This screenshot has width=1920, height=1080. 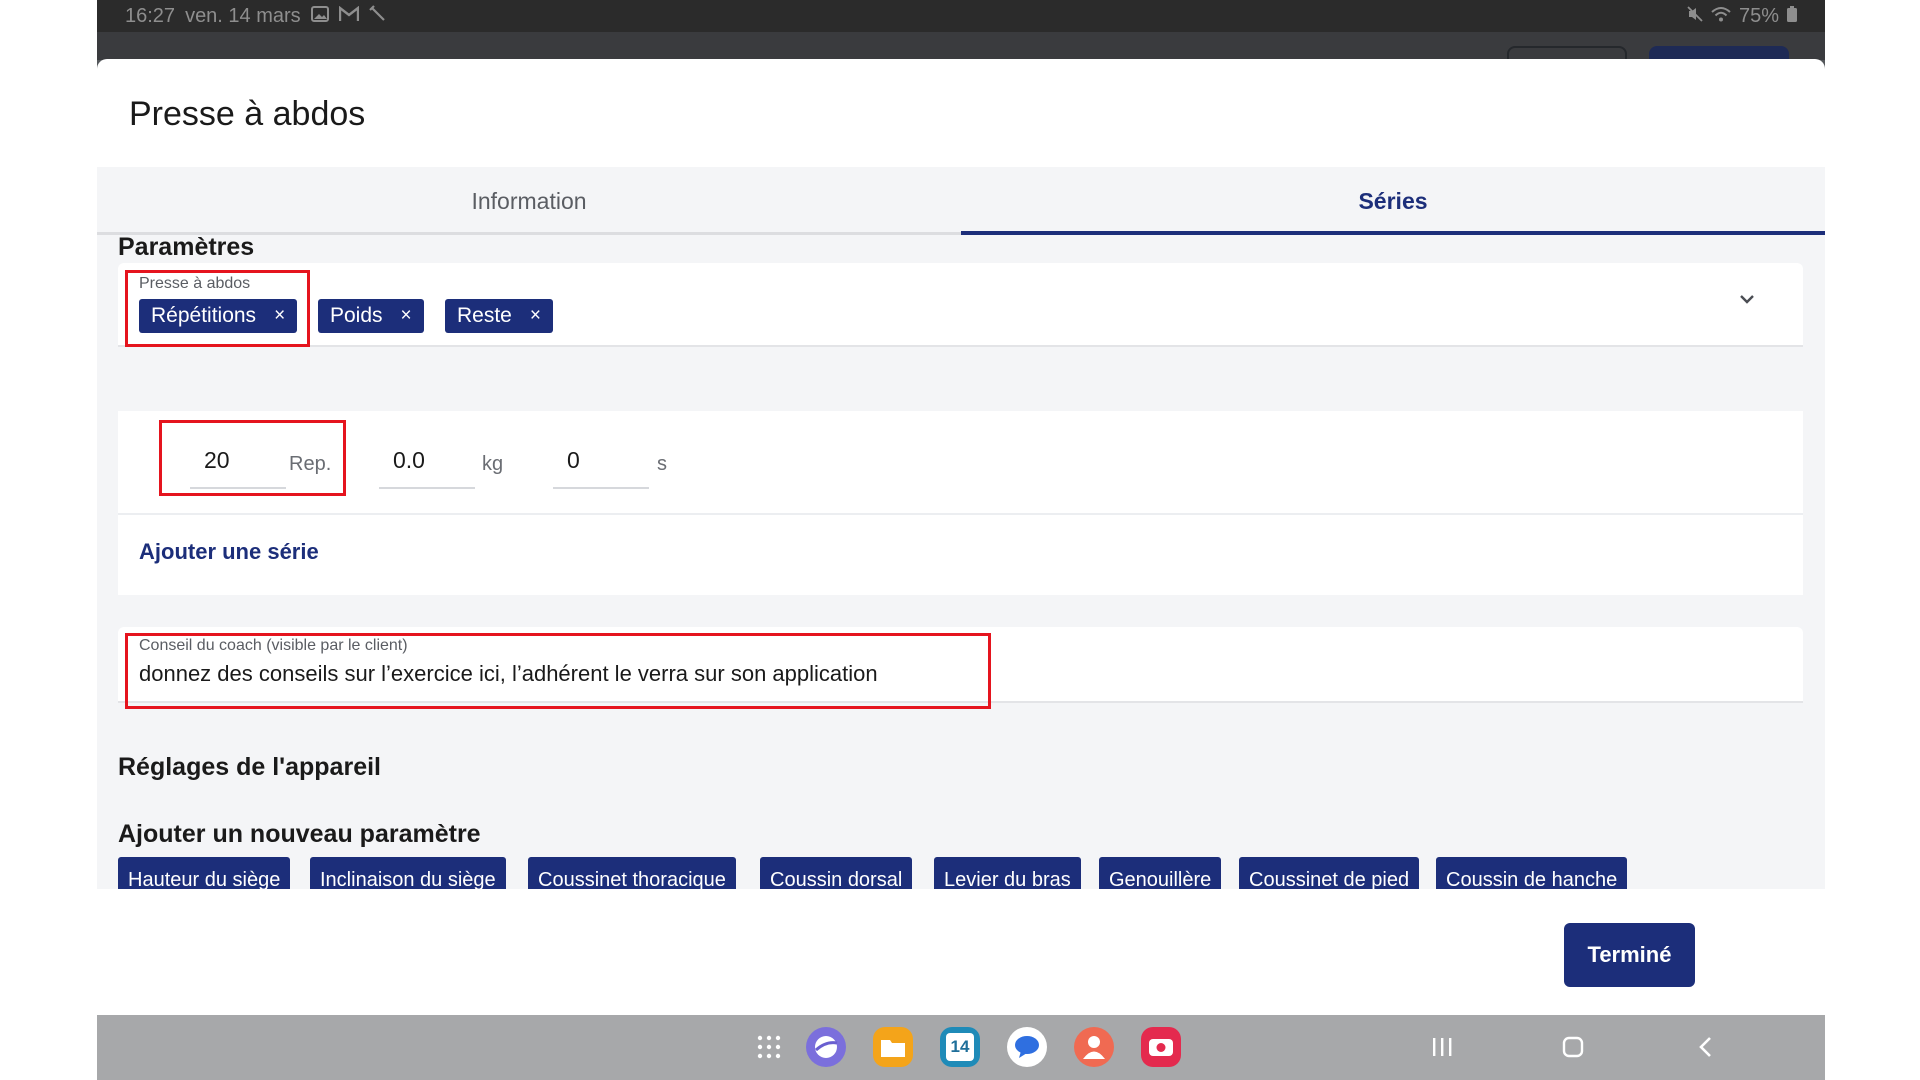 I want to click on status-bar: 16:27 ven. 14 mars 75%, so click(x=961, y=16).